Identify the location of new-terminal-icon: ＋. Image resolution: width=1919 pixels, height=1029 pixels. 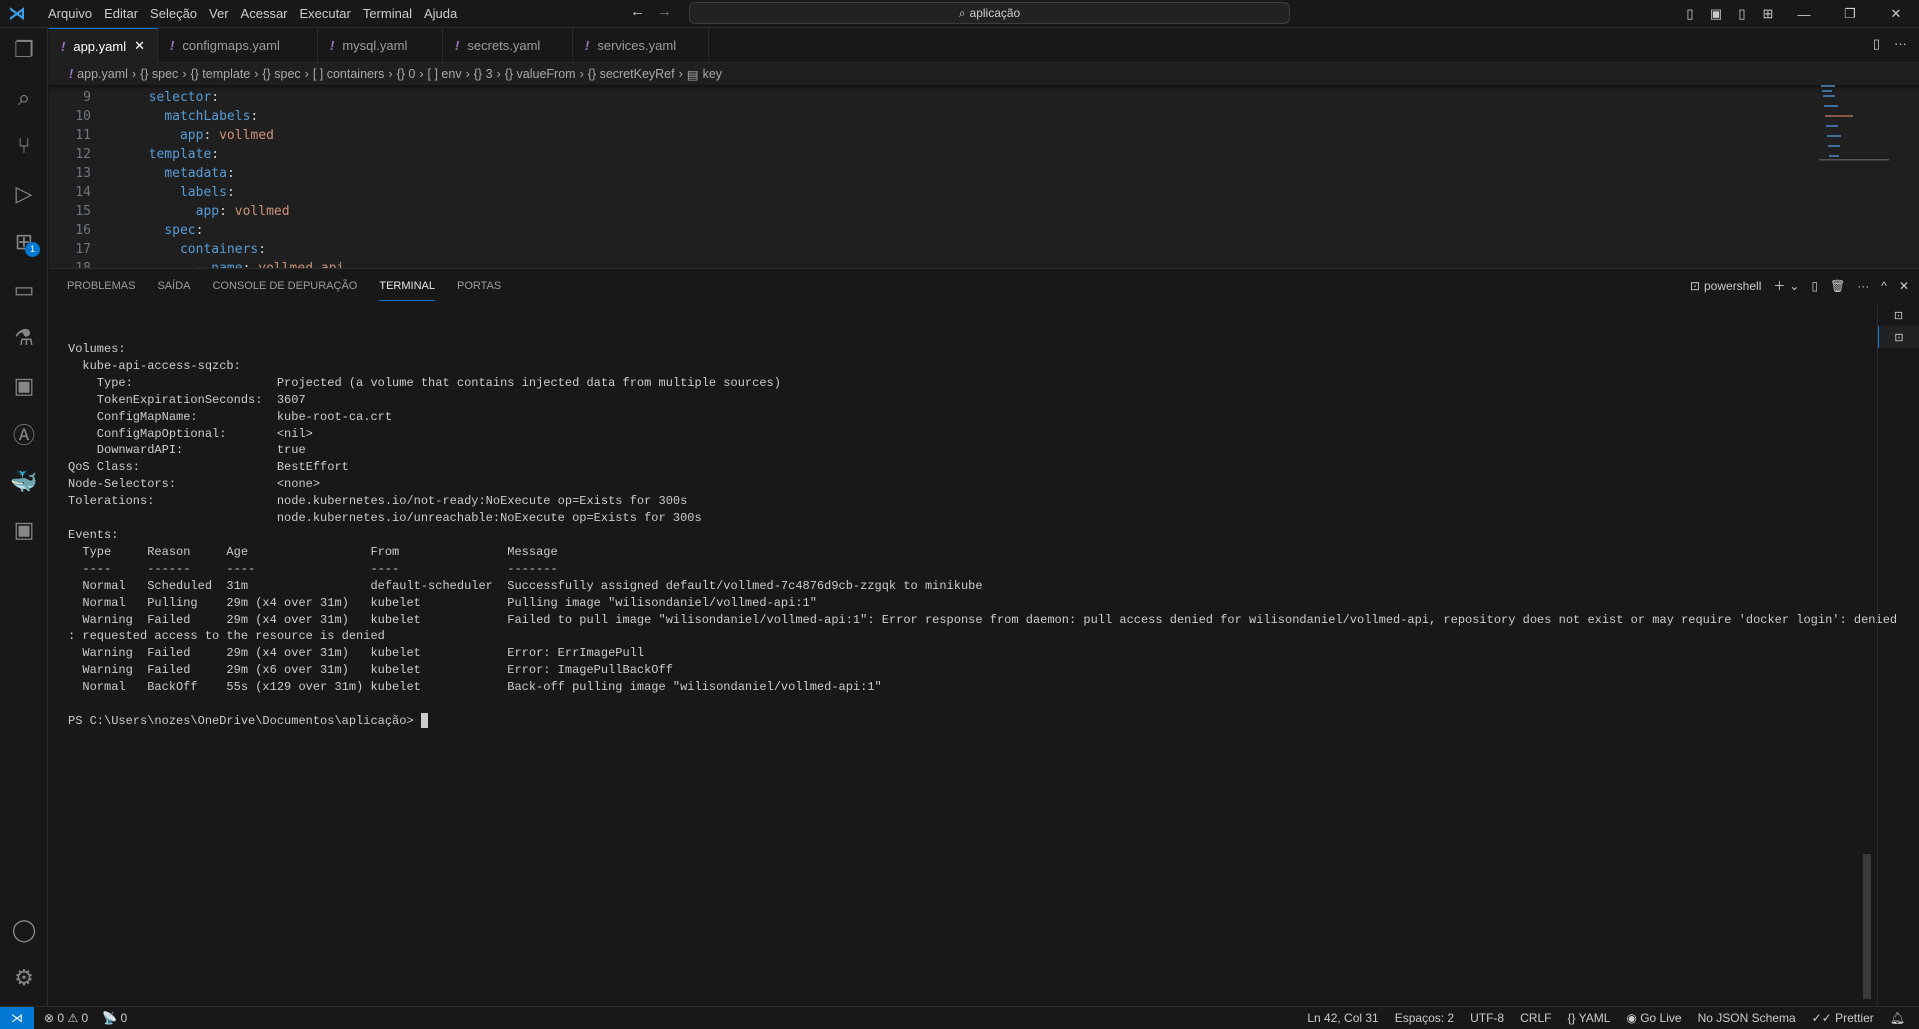
(1779, 285).